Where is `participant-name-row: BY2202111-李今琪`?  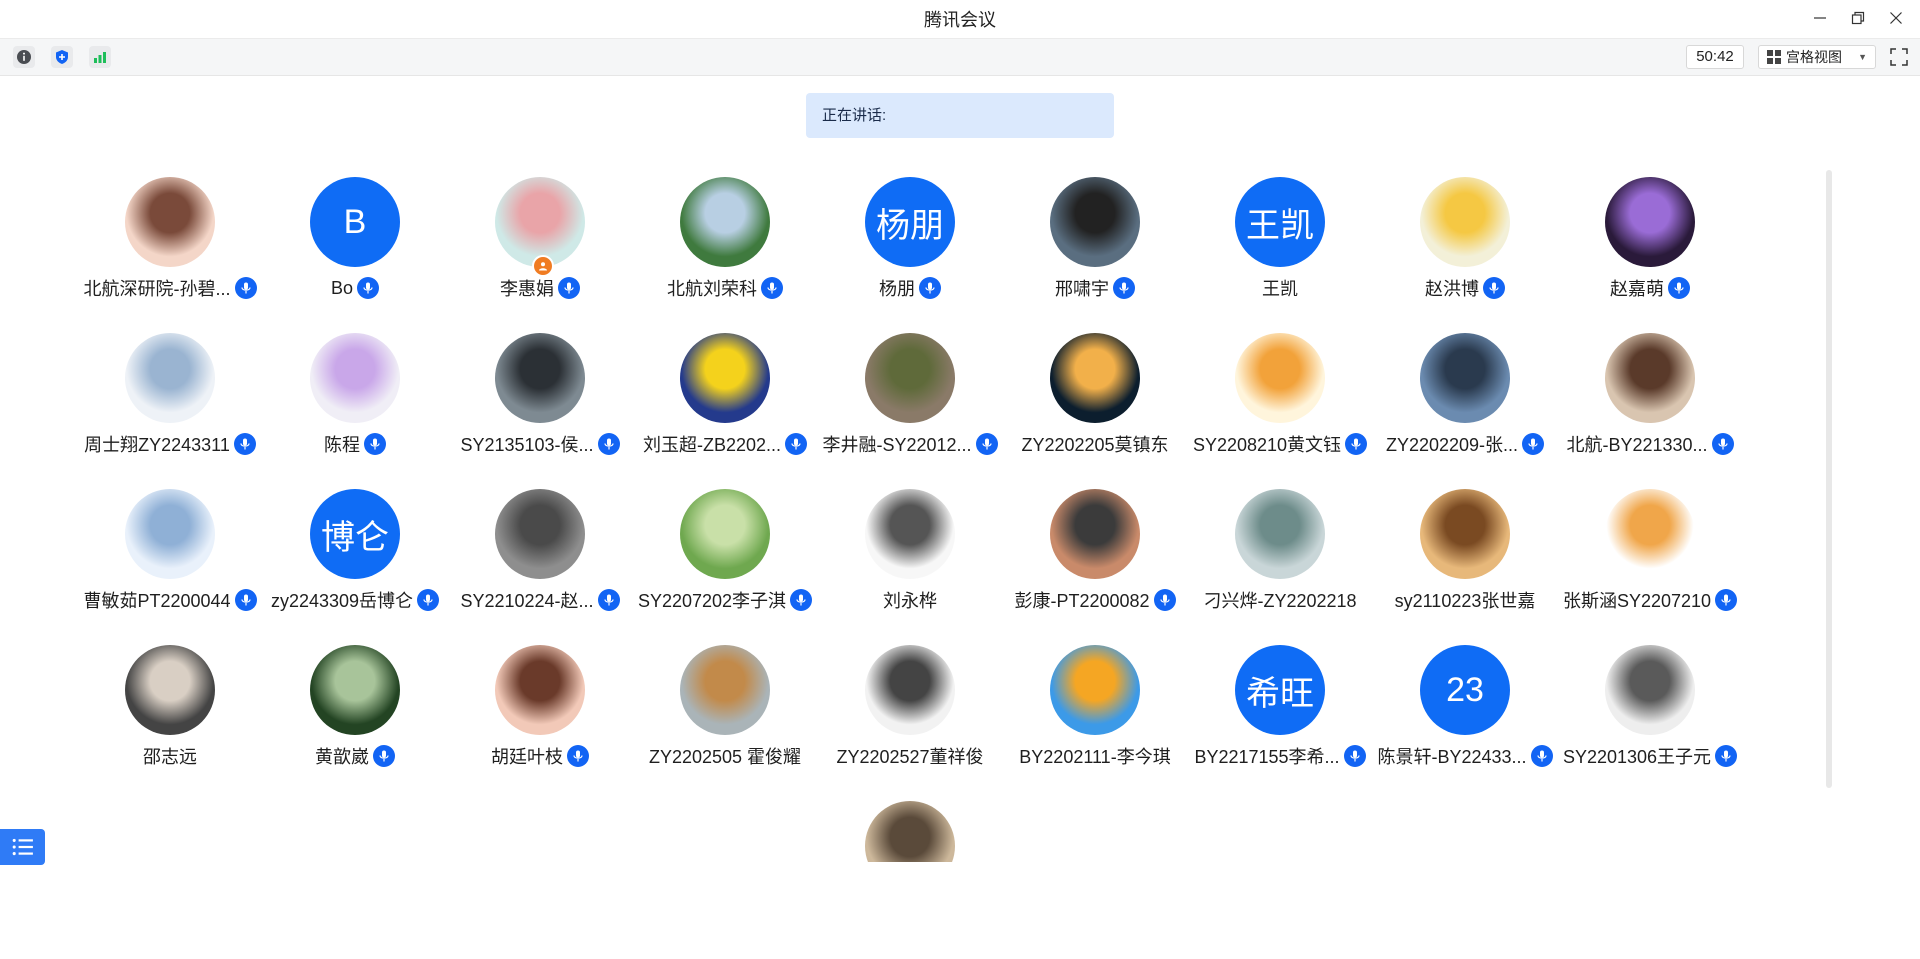 participant-name-row: BY2202111-李今琪 is located at coordinates (1095, 756).